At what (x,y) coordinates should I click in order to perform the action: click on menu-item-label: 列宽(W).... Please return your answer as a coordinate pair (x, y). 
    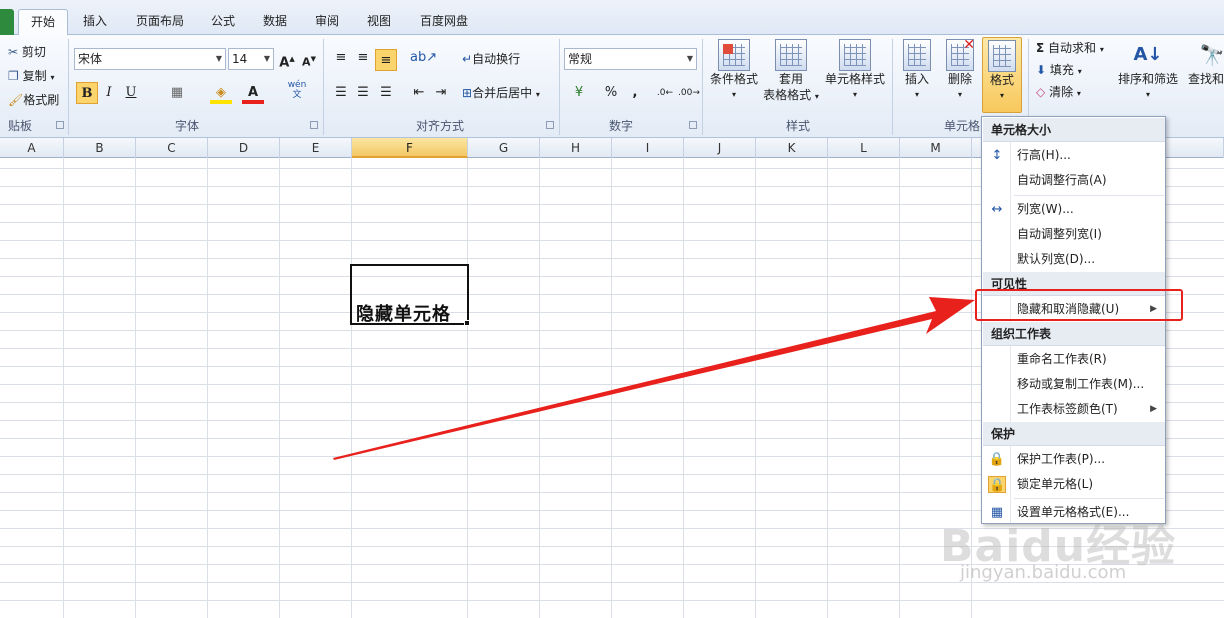
    Looking at the image, I should click on (1045, 209).